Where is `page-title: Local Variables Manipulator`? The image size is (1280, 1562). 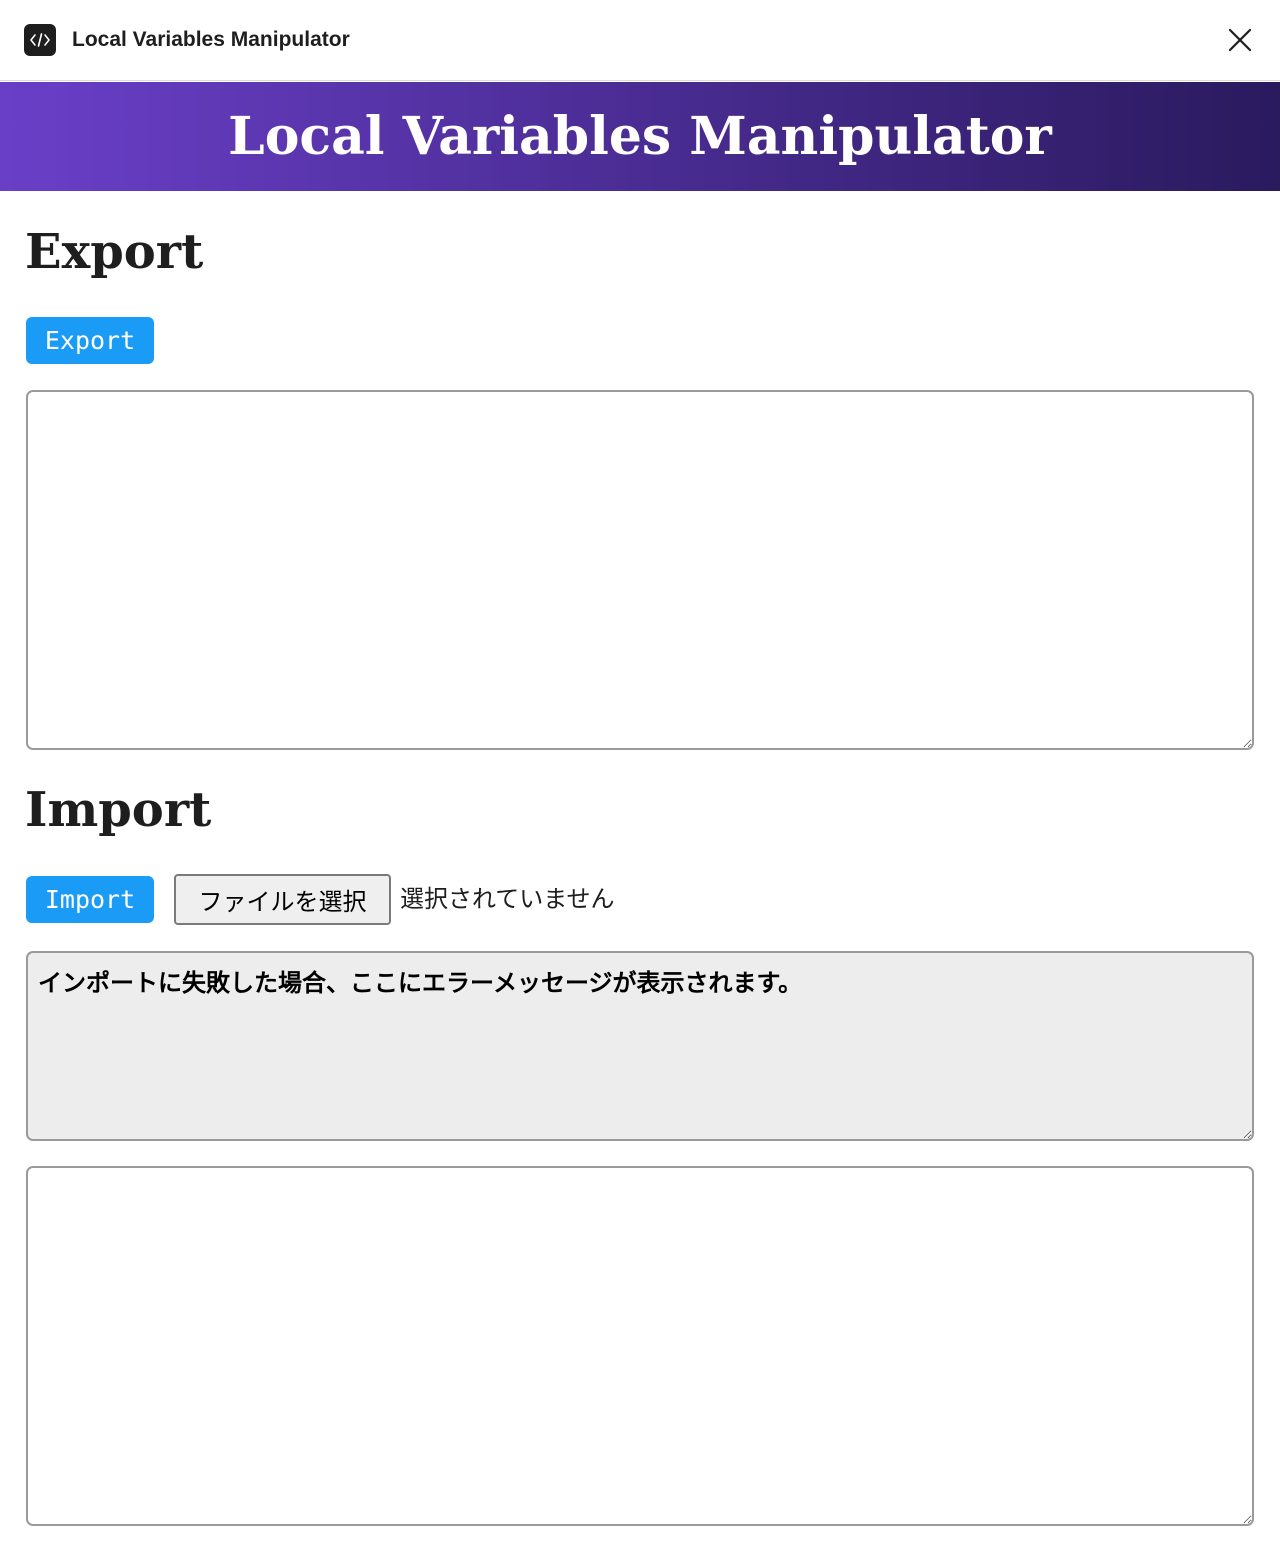 page-title: Local Variables Manipulator is located at coordinates (640, 136).